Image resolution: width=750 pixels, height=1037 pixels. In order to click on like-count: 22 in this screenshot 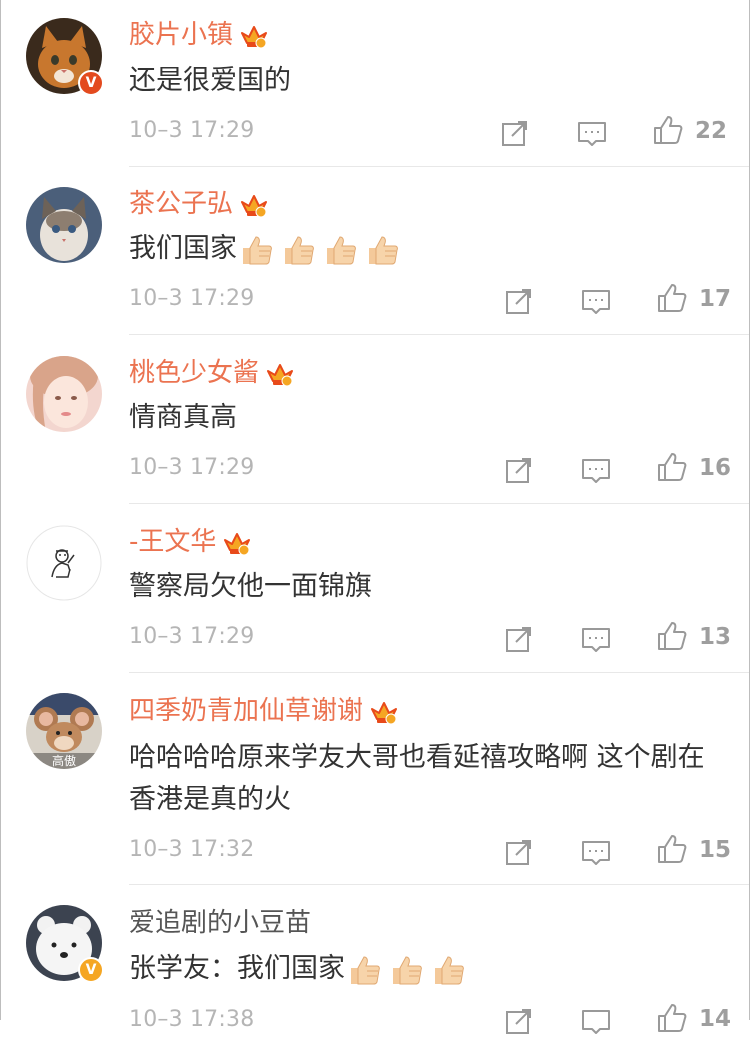, I will do `click(711, 131)`.